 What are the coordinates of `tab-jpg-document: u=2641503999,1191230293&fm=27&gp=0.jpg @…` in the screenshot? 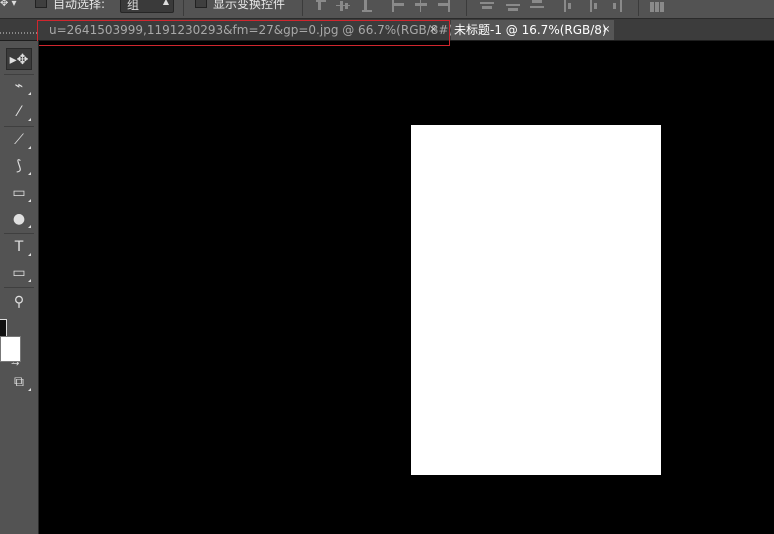 It's located at (251, 30).